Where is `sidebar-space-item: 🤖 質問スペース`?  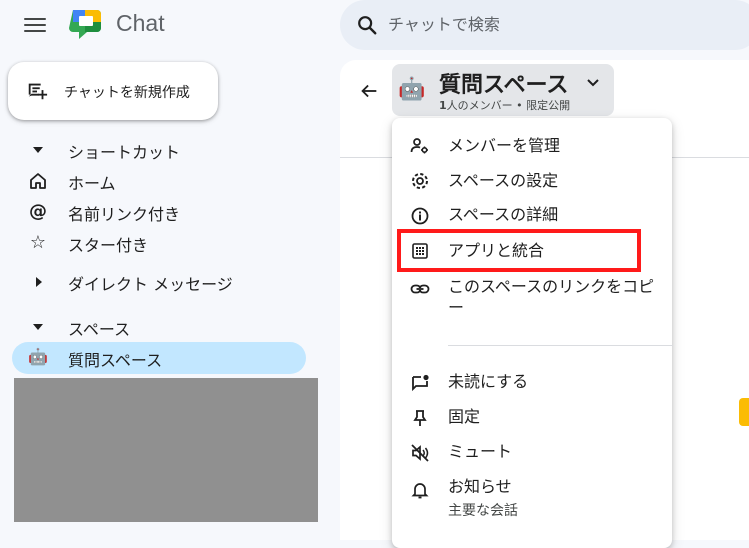 sidebar-space-item: 🤖 質問スペース is located at coordinates (159, 358).